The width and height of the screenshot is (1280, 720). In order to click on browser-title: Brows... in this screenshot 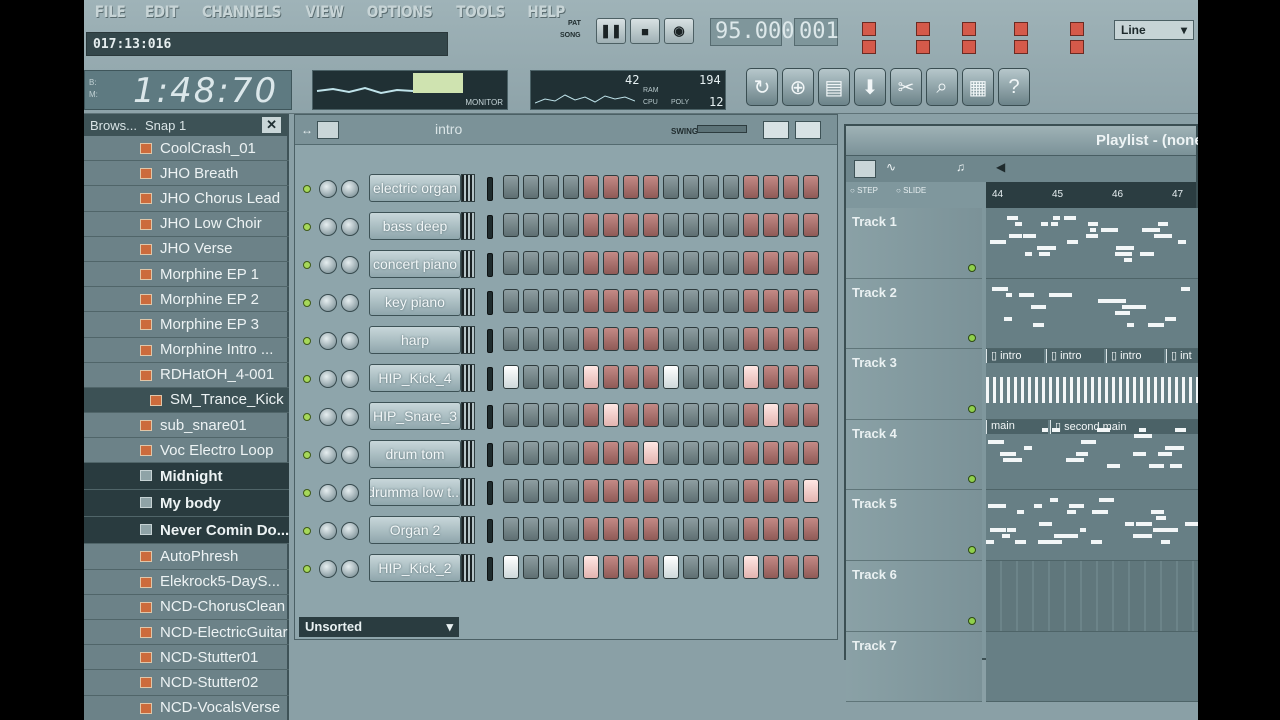, I will do `click(113, 125)`.